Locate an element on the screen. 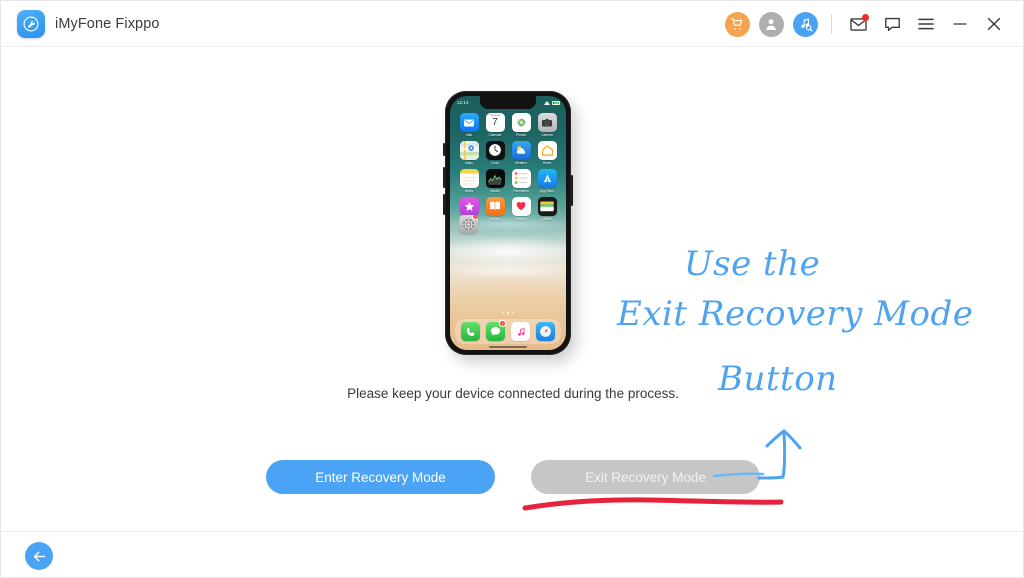 Image resolution: width=1024 pixels, height=578 pixels. annotation-line-3: Button is located at coordinates (778, 379).